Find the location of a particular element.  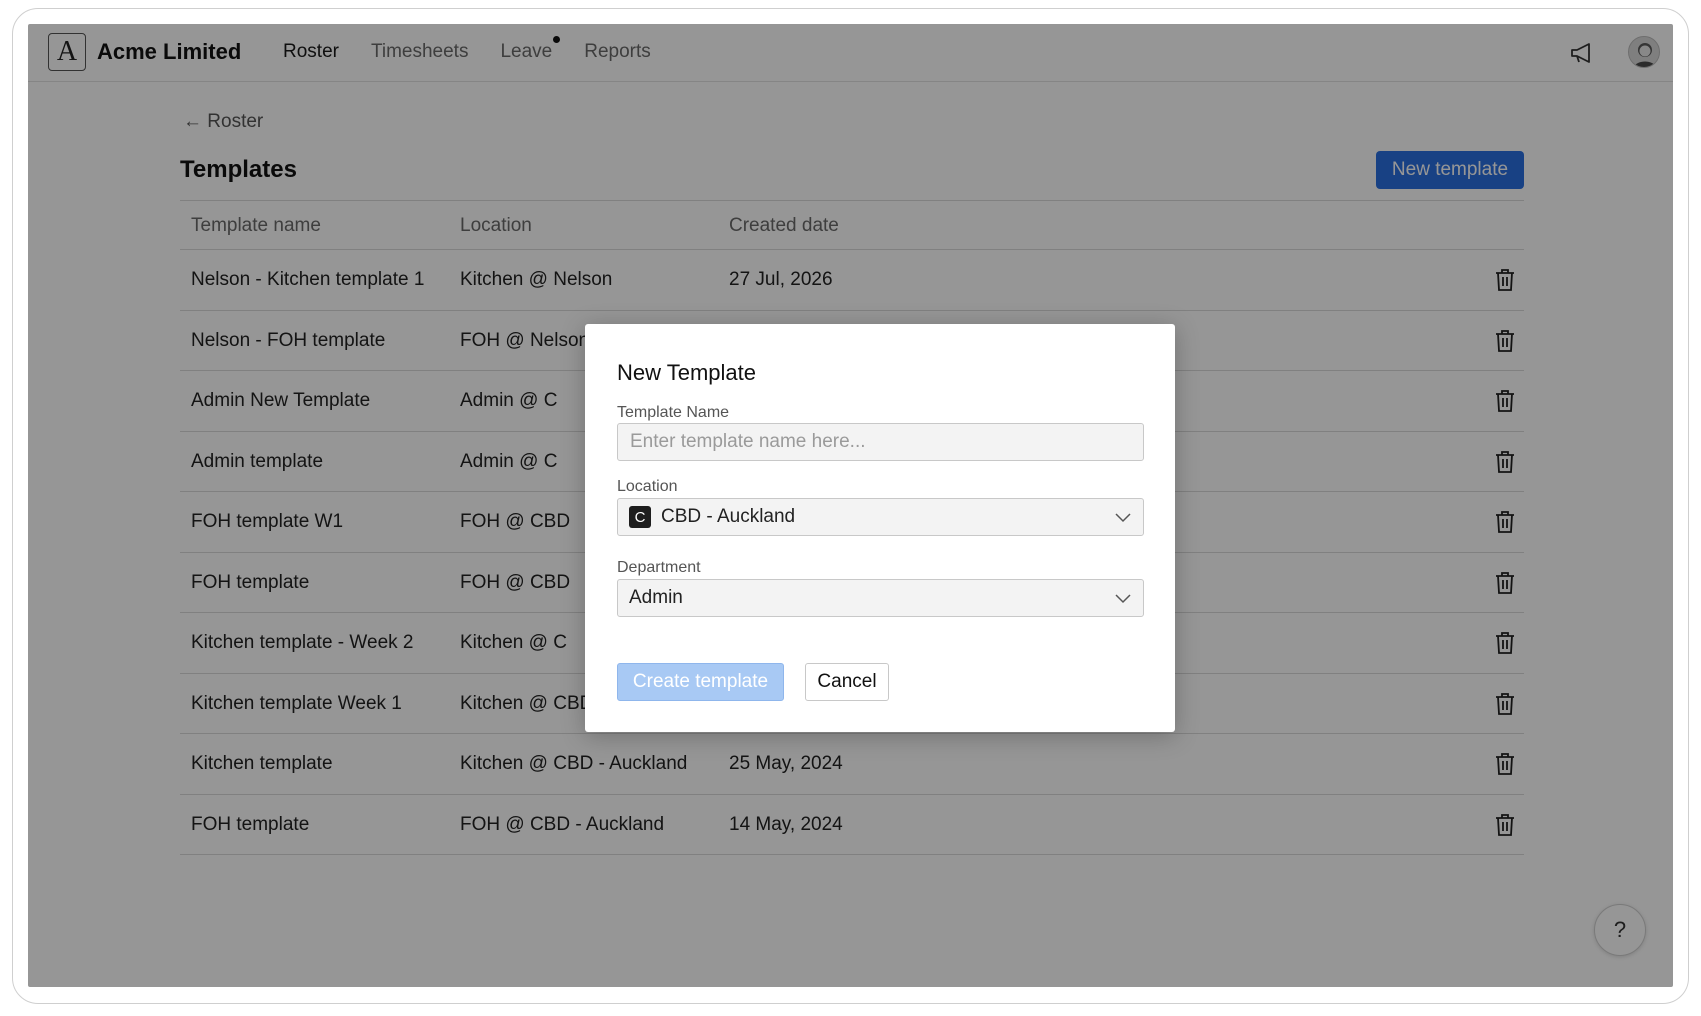

department-select: Admin is located at coordinates (880, 598).